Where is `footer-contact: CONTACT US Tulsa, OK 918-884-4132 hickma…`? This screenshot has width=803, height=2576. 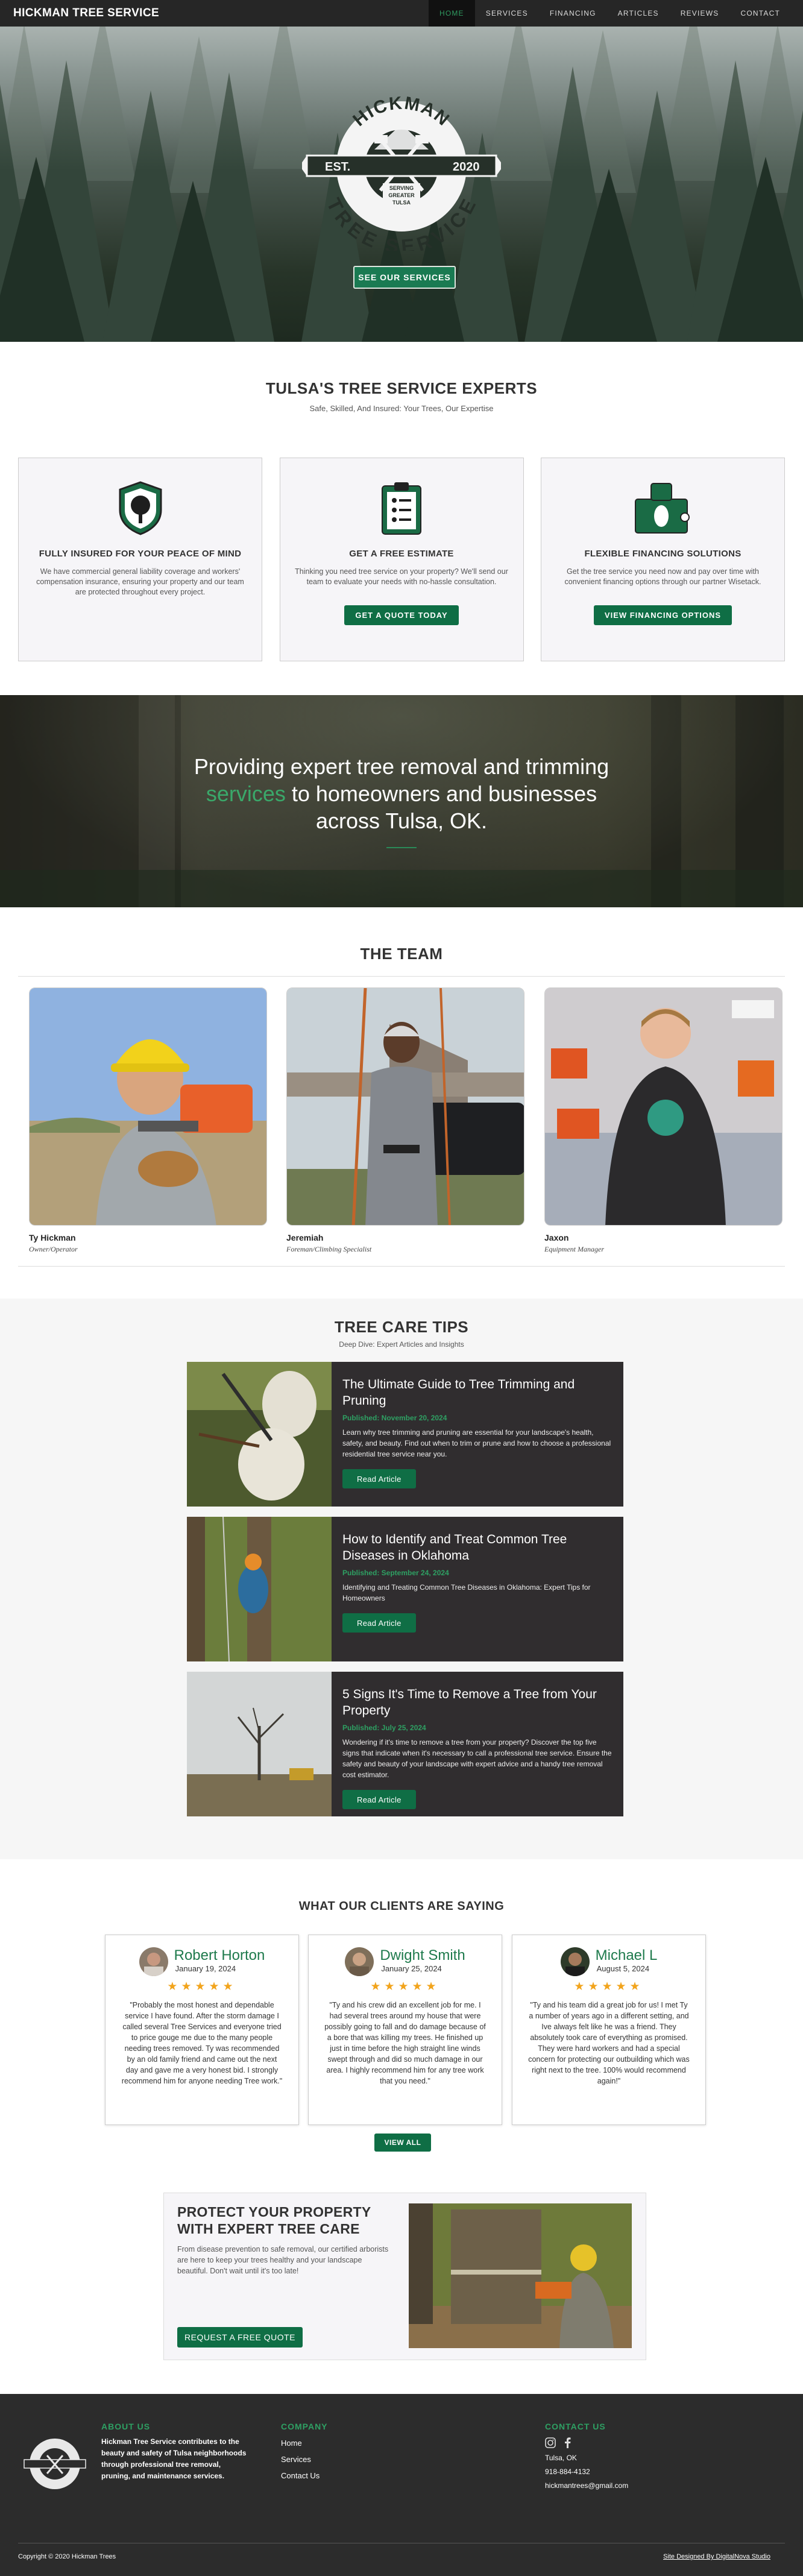
footer-contact: CONTACT US Tulsa, OK 918-884-4132 hickma… is located at coordinates (586, 2456).